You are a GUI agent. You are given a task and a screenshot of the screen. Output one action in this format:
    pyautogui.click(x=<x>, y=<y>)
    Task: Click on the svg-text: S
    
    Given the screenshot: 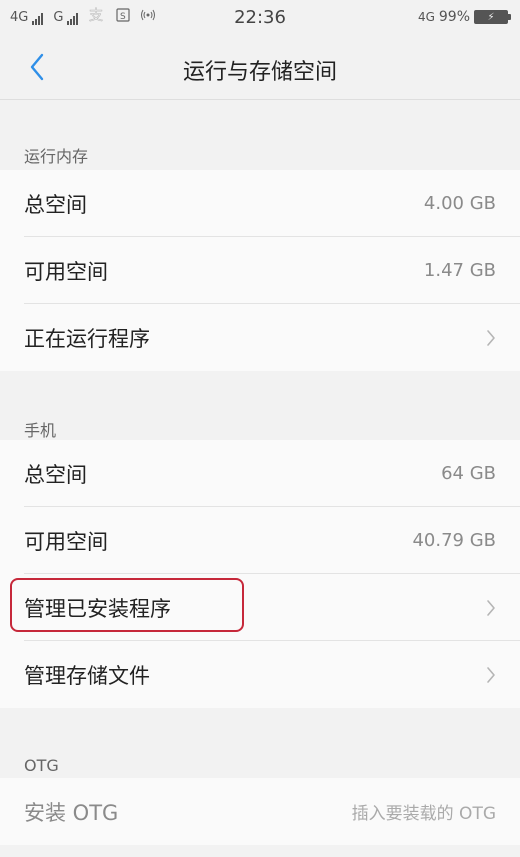 What is the action you would take?
    pyautogui.click(x=123, y=17)
    